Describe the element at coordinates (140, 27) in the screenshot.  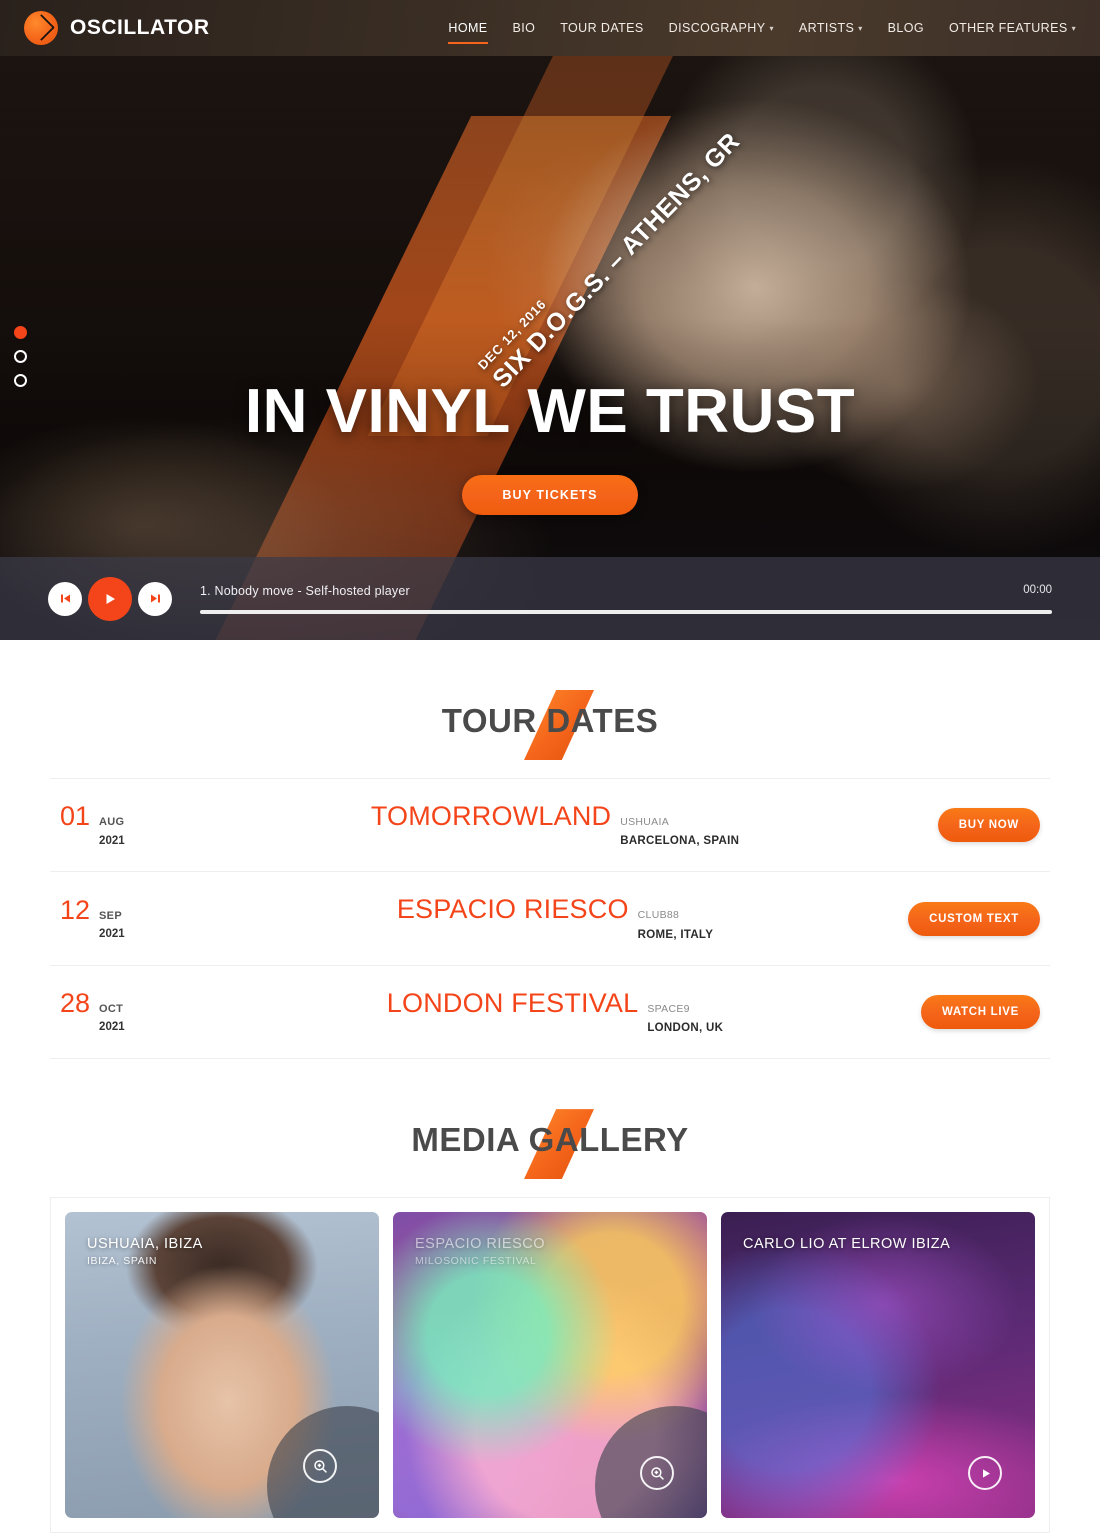
I see `brand-name: OSCILLATOR` at that location.